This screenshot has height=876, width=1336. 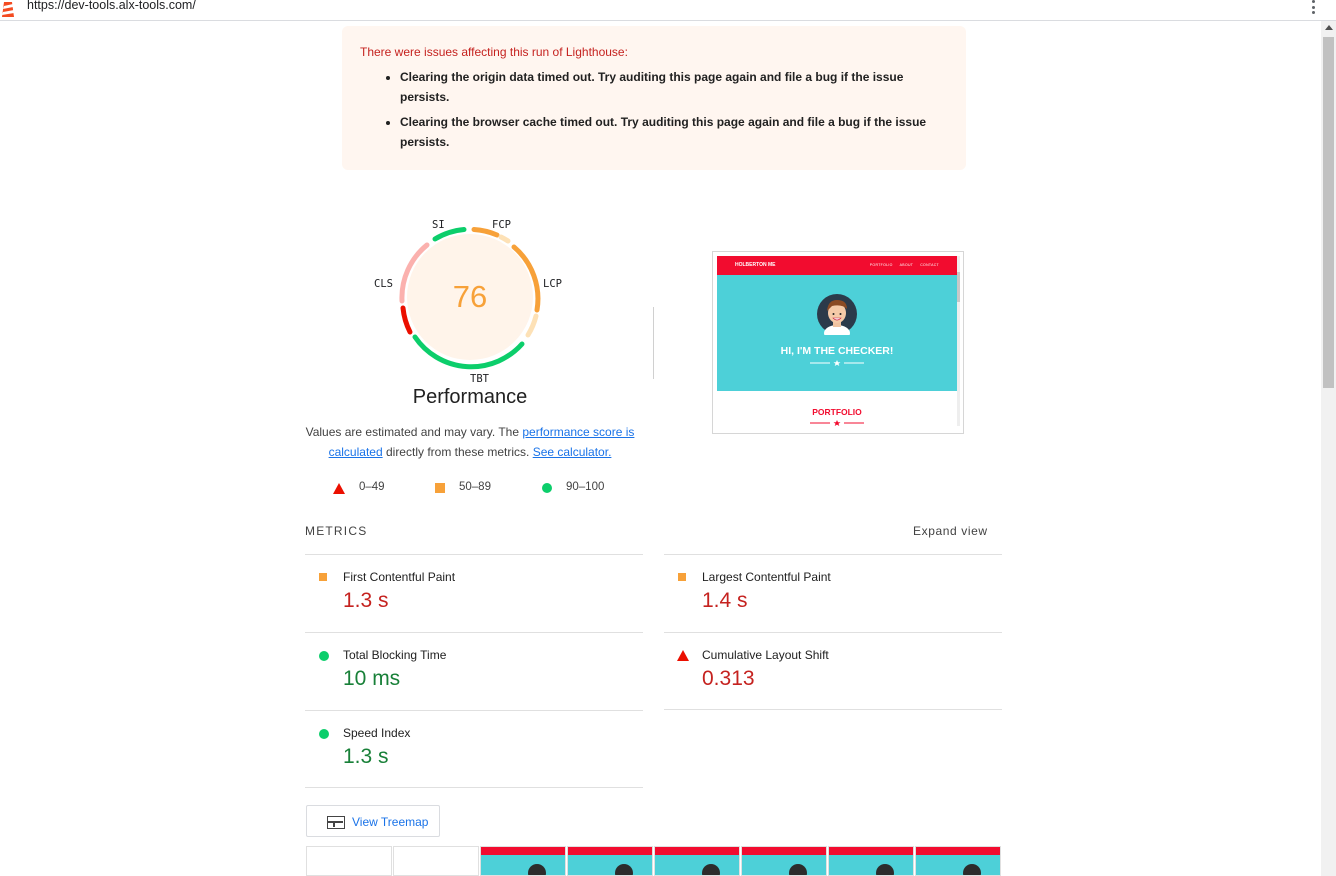 I want to click on expand-view-toggle: Expand view, so click(x=950, y=531).